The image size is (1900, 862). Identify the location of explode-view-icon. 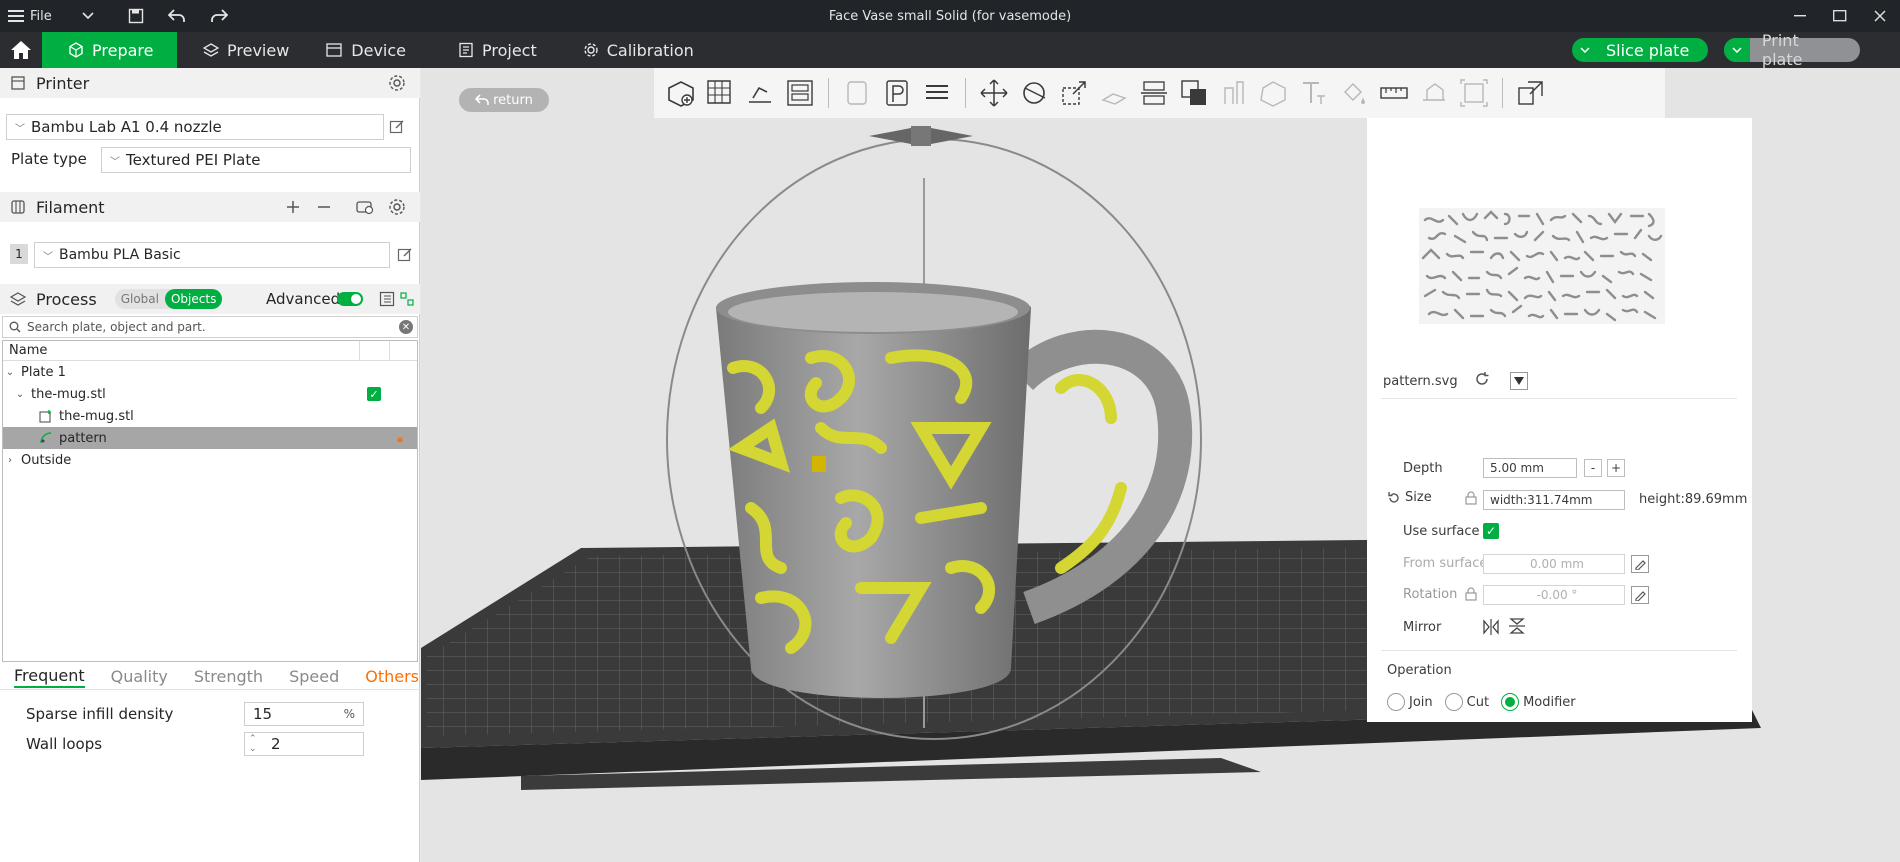
(1531, 93).